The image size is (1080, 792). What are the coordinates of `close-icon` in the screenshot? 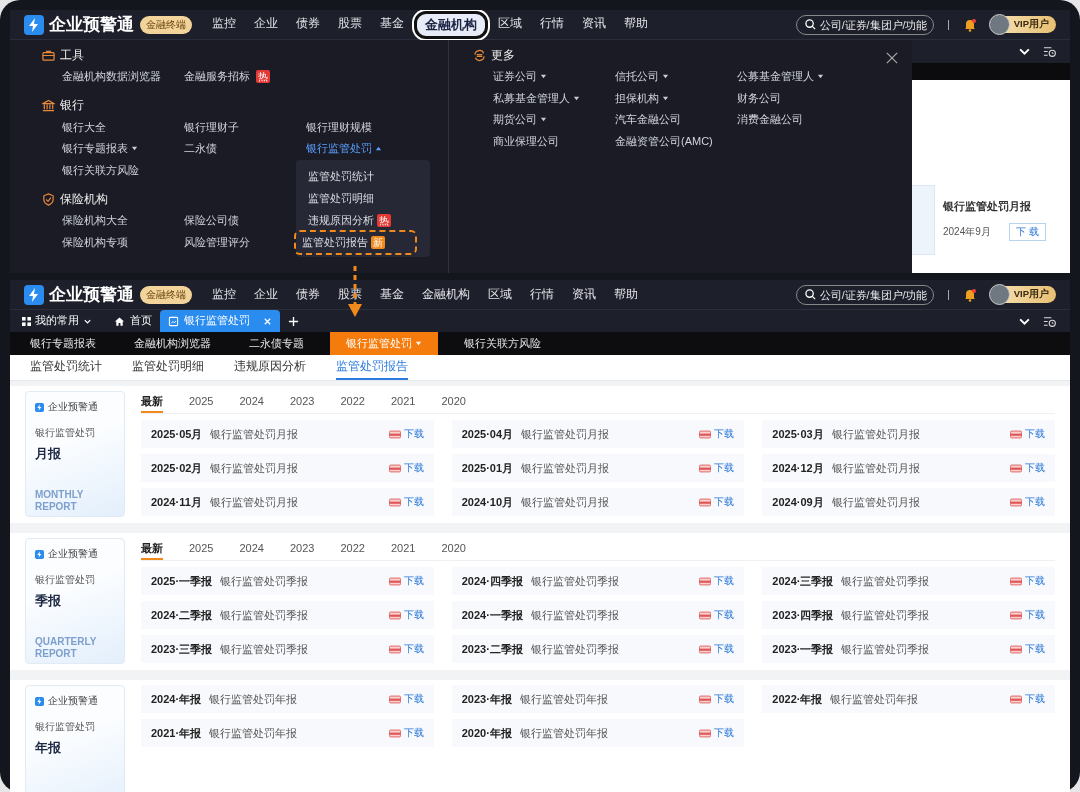 It's located at (892, 58).